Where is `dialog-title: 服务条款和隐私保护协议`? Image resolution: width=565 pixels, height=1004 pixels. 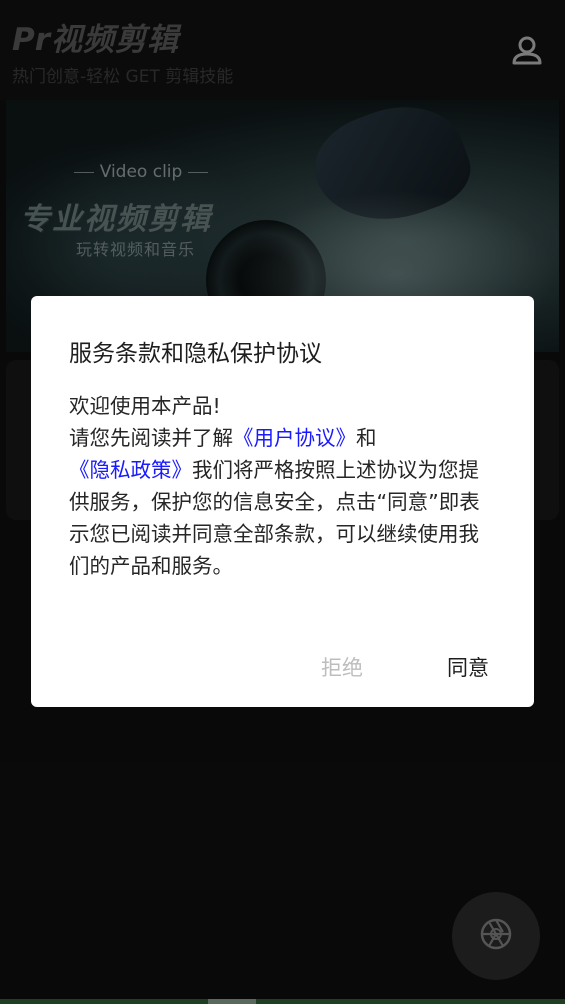
dialog-title: 服务条款和隐私保护协议 is located at coordinates (195, 354).